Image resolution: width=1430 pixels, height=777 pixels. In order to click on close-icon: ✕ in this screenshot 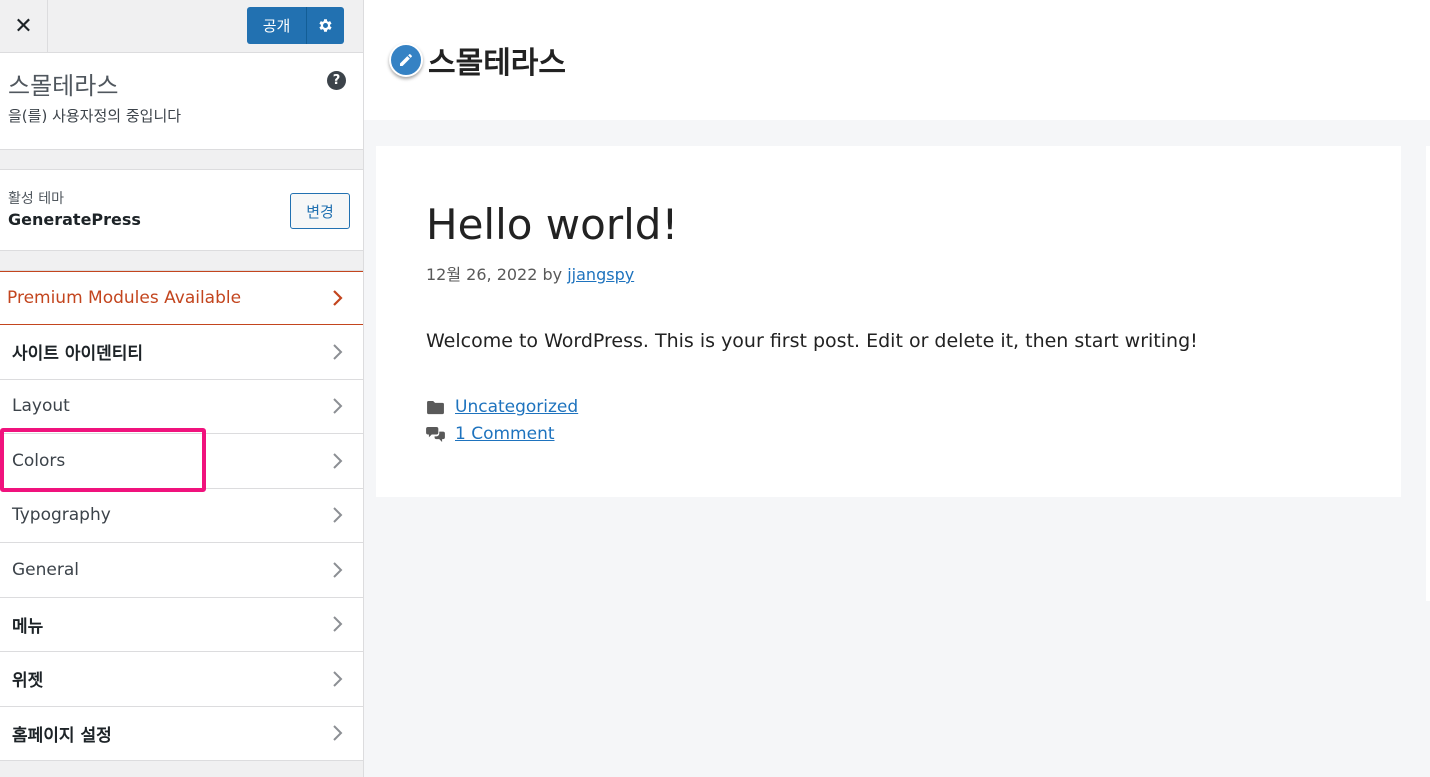, I will do `click(23, 26)`.